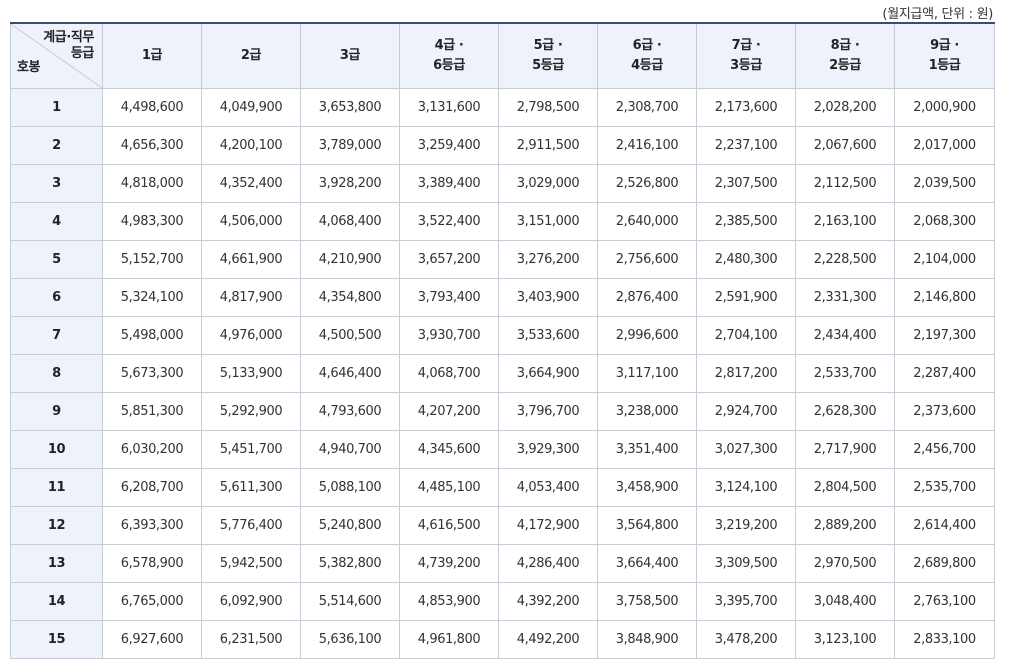 The image size is (1011, 659). Describe the element at coordinates (152, 221) in the screenshot. I see `salary-cell: 4,983,300` at that location.